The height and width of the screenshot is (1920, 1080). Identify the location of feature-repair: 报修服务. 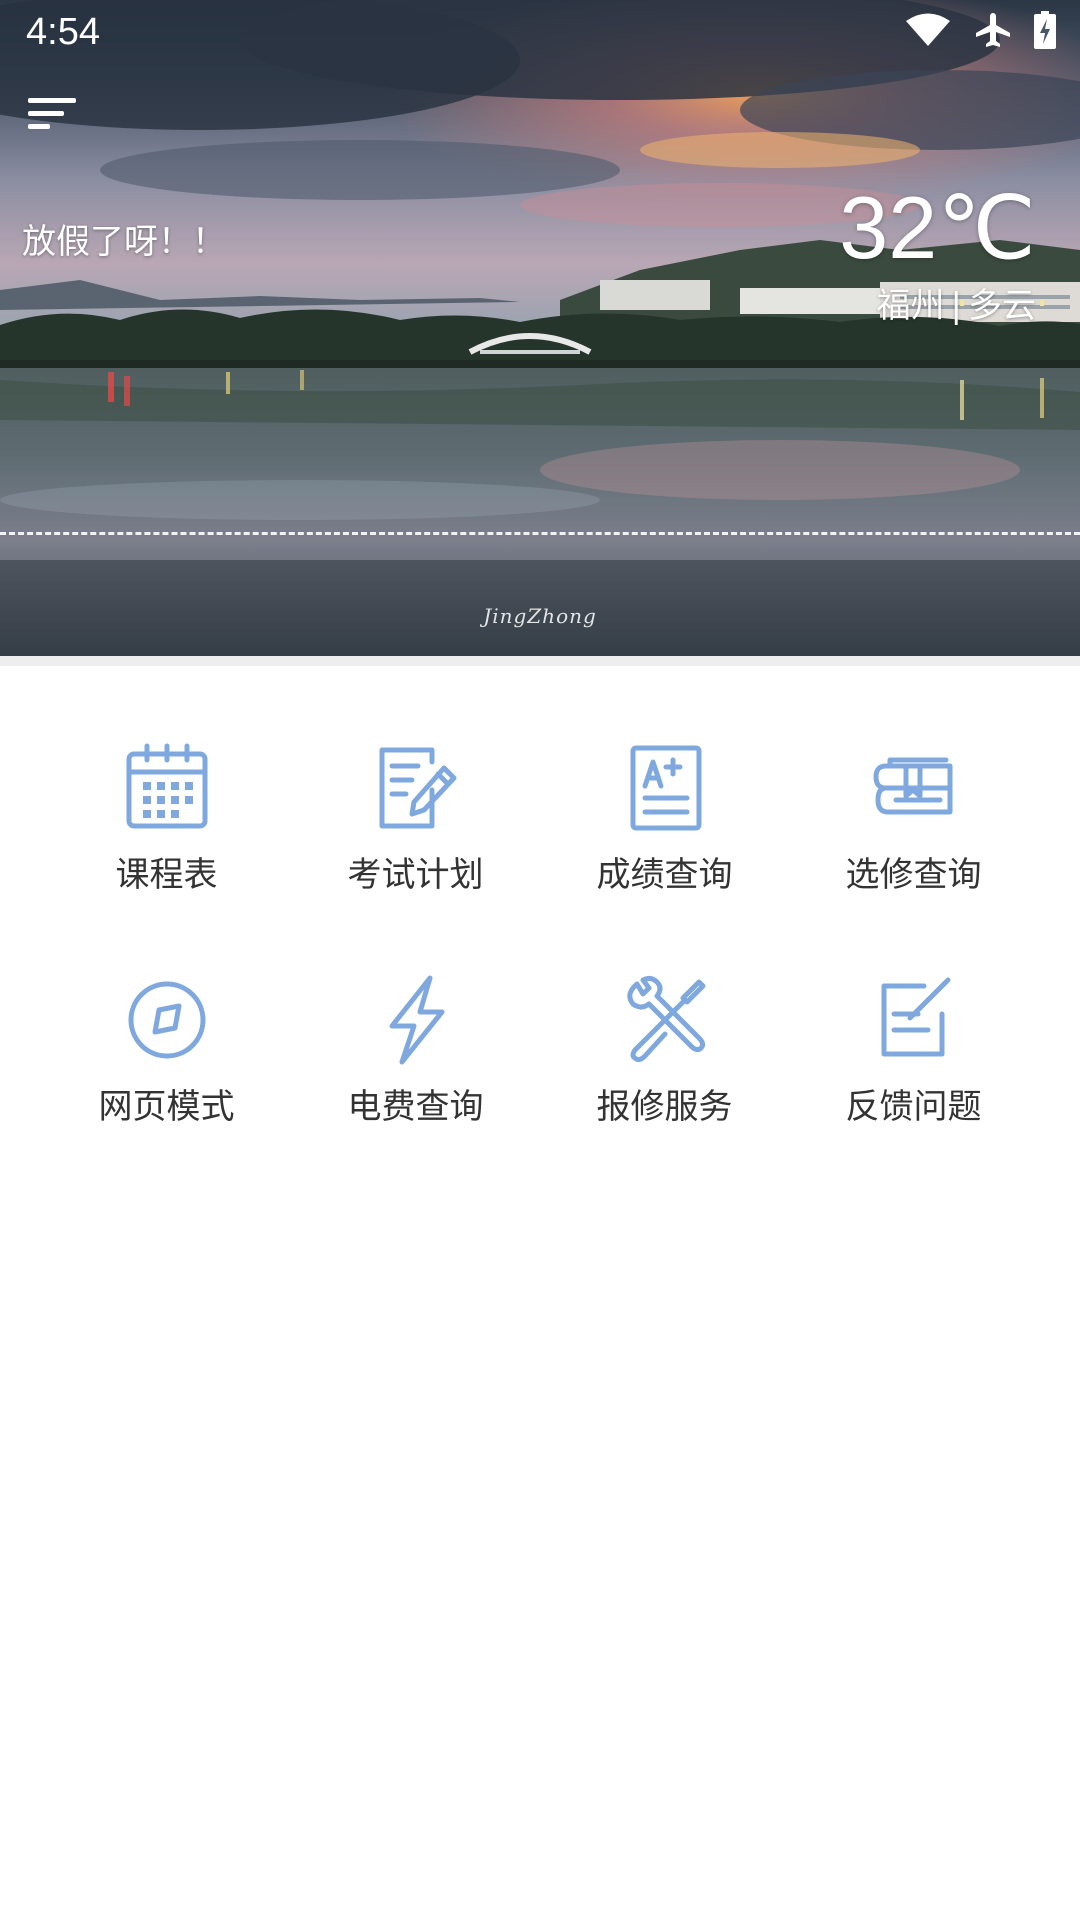
(664, 1050).